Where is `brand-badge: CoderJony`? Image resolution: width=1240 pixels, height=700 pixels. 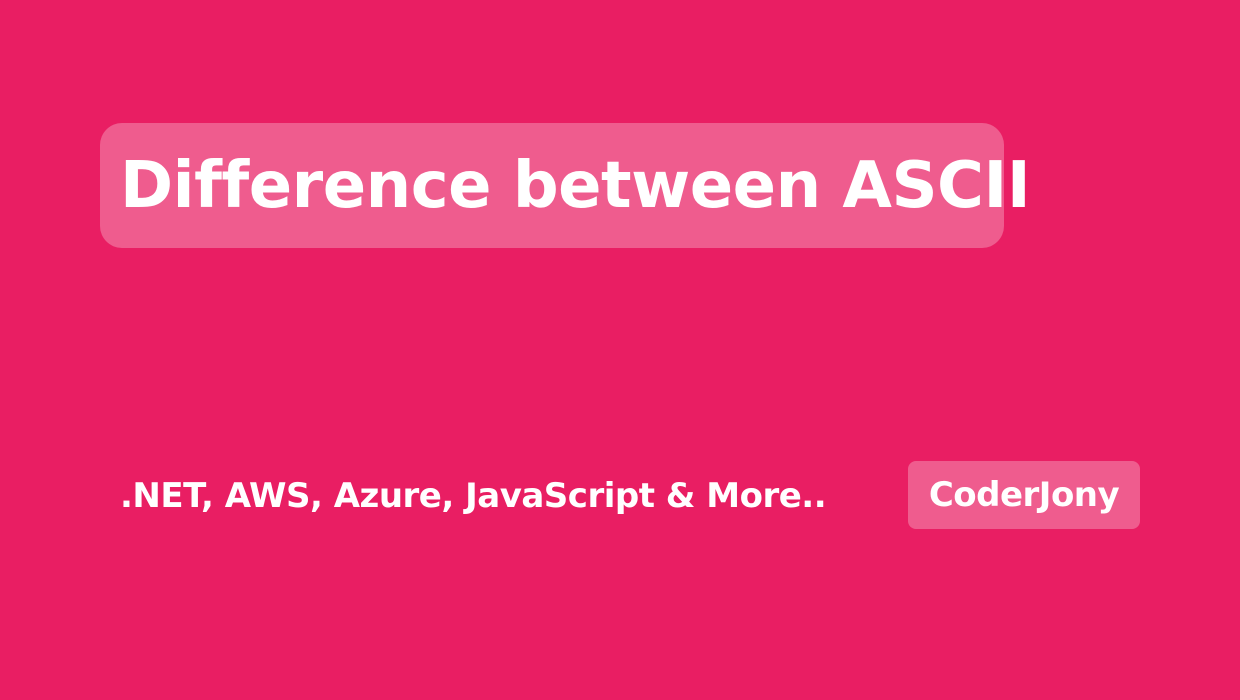 brand-badge: CoderJony is located at coordinates (1024, 495).